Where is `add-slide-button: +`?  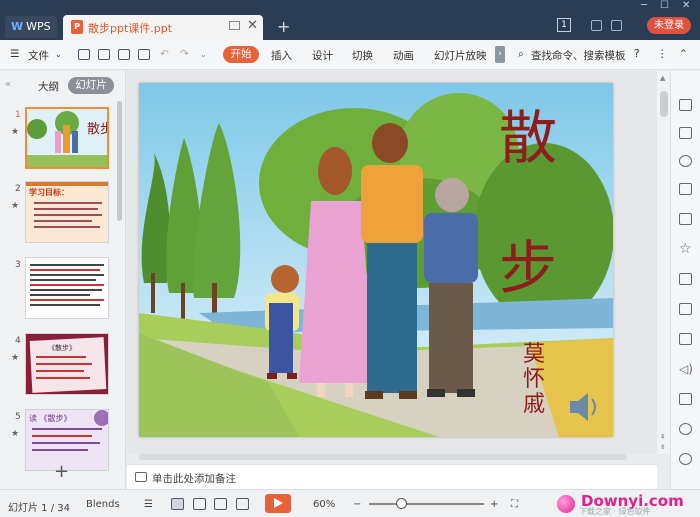 add-slide-button: + is located at coordinates (61, 471).